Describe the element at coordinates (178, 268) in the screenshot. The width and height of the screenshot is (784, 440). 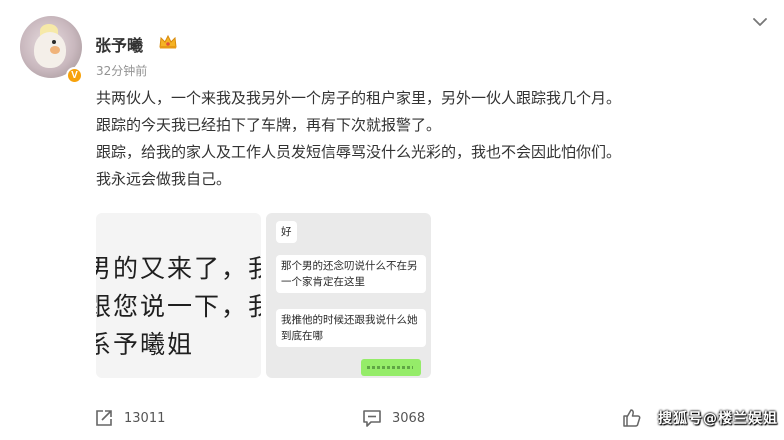
I see `image-text-line: 男的又来了，我` at that location.